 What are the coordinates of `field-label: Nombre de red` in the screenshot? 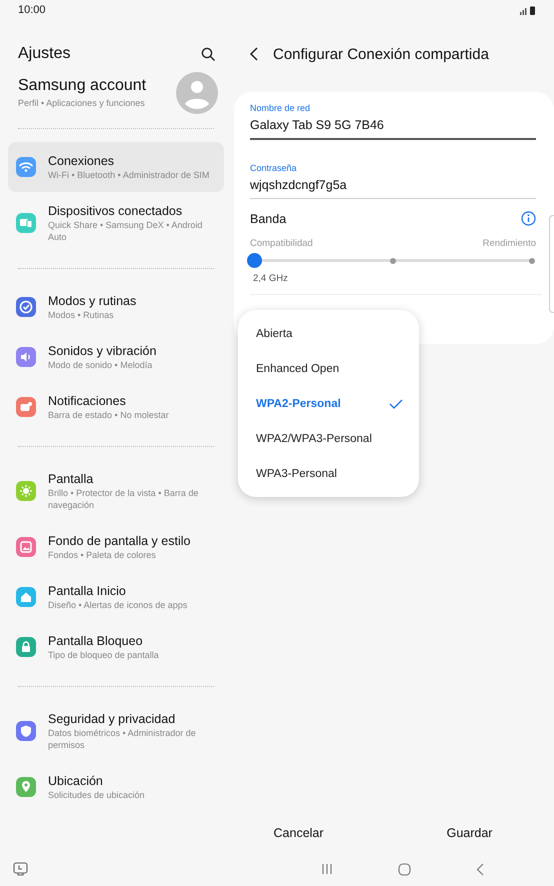 It's located at (281, 108).